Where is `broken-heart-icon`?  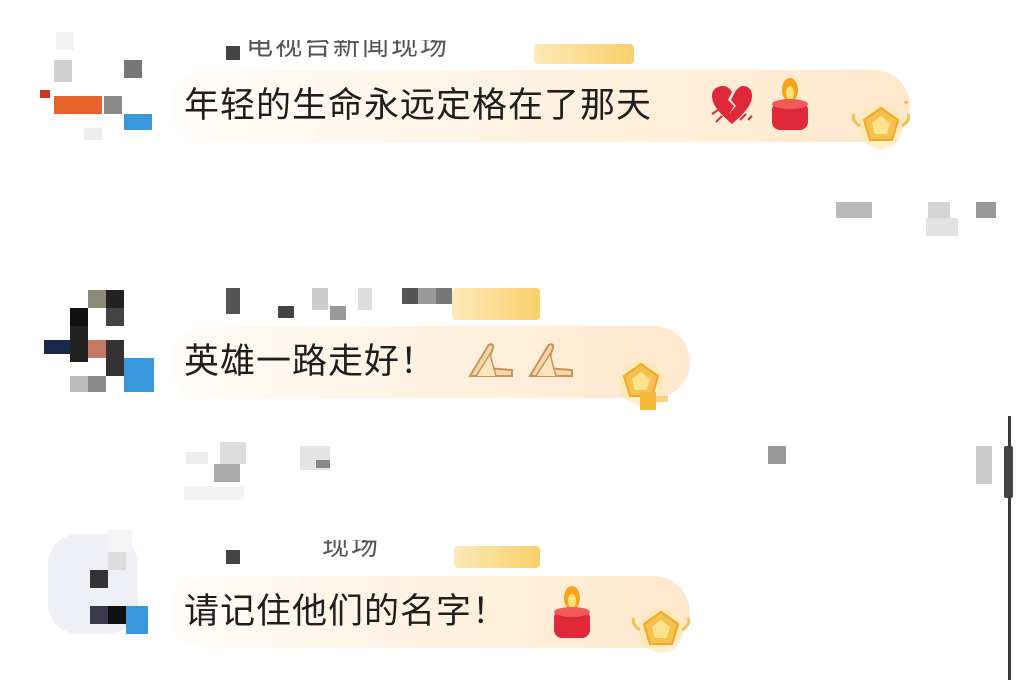 broken-heart-icon is located at coordinates (732, 106).